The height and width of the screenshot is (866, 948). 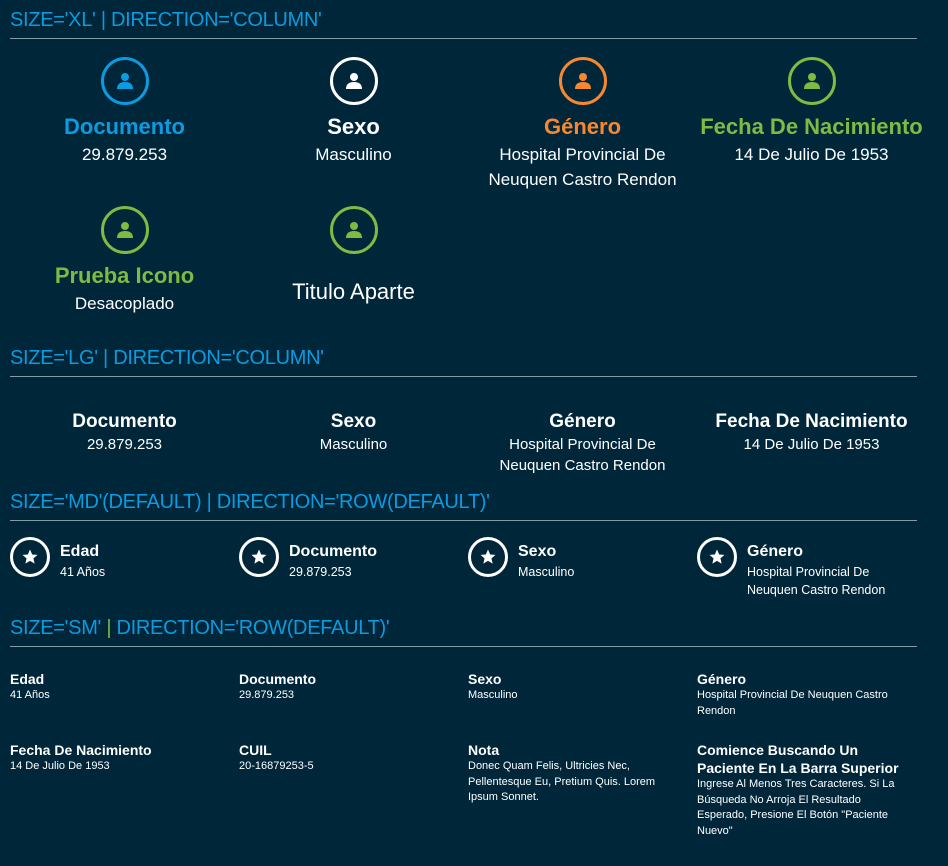 I want to click on heading-size: SIZE='SM', so click(x=56, y=628).